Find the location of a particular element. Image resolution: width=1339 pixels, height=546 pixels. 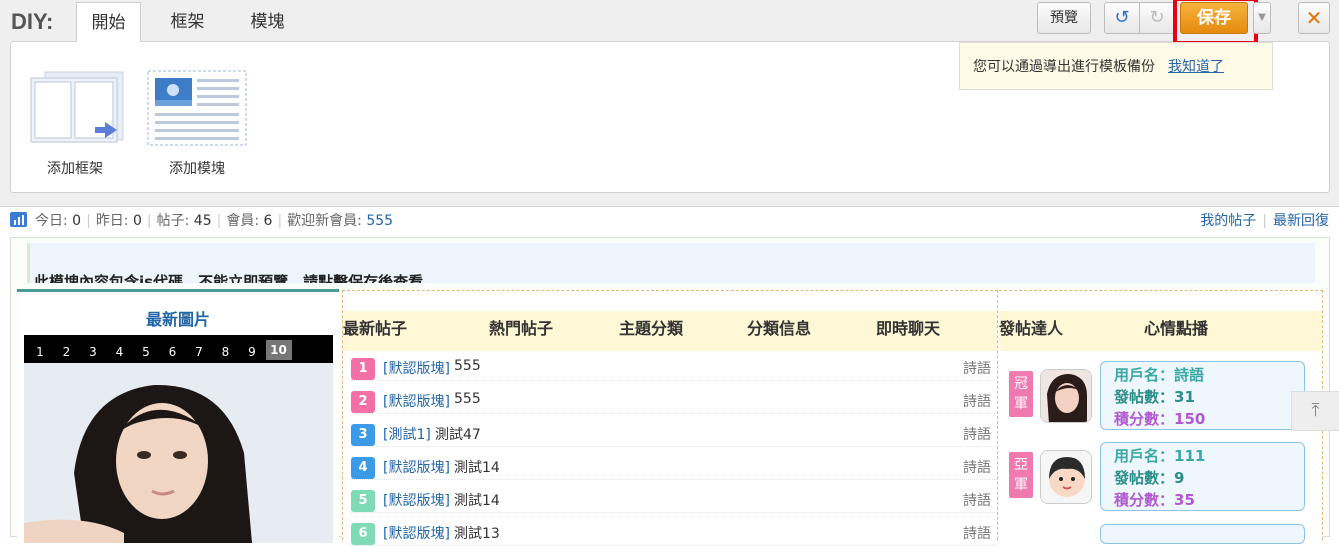

tab-classified-info: 分類信息 is located at coordinates (779, 329).